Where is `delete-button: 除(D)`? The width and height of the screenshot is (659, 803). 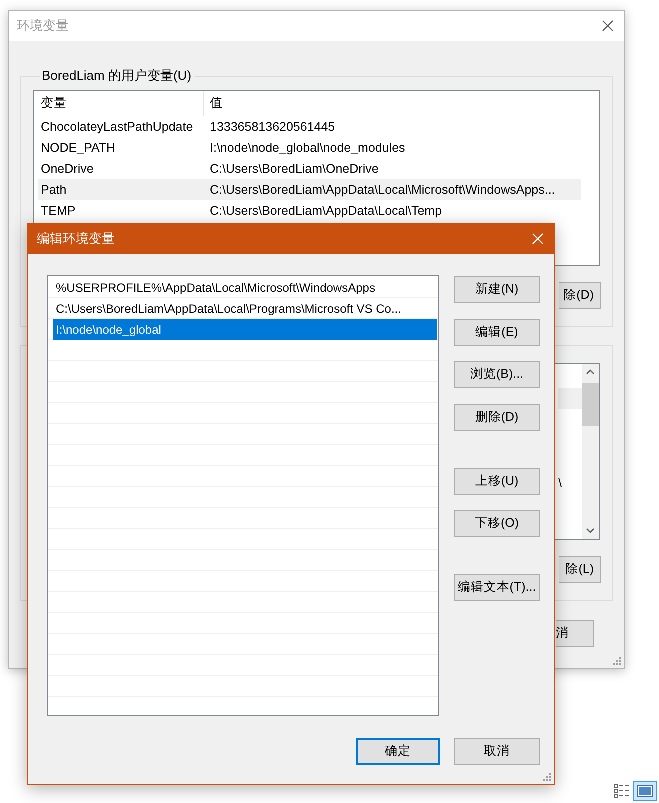 delete-button: 除(D) is located at coordinates (580, 295).